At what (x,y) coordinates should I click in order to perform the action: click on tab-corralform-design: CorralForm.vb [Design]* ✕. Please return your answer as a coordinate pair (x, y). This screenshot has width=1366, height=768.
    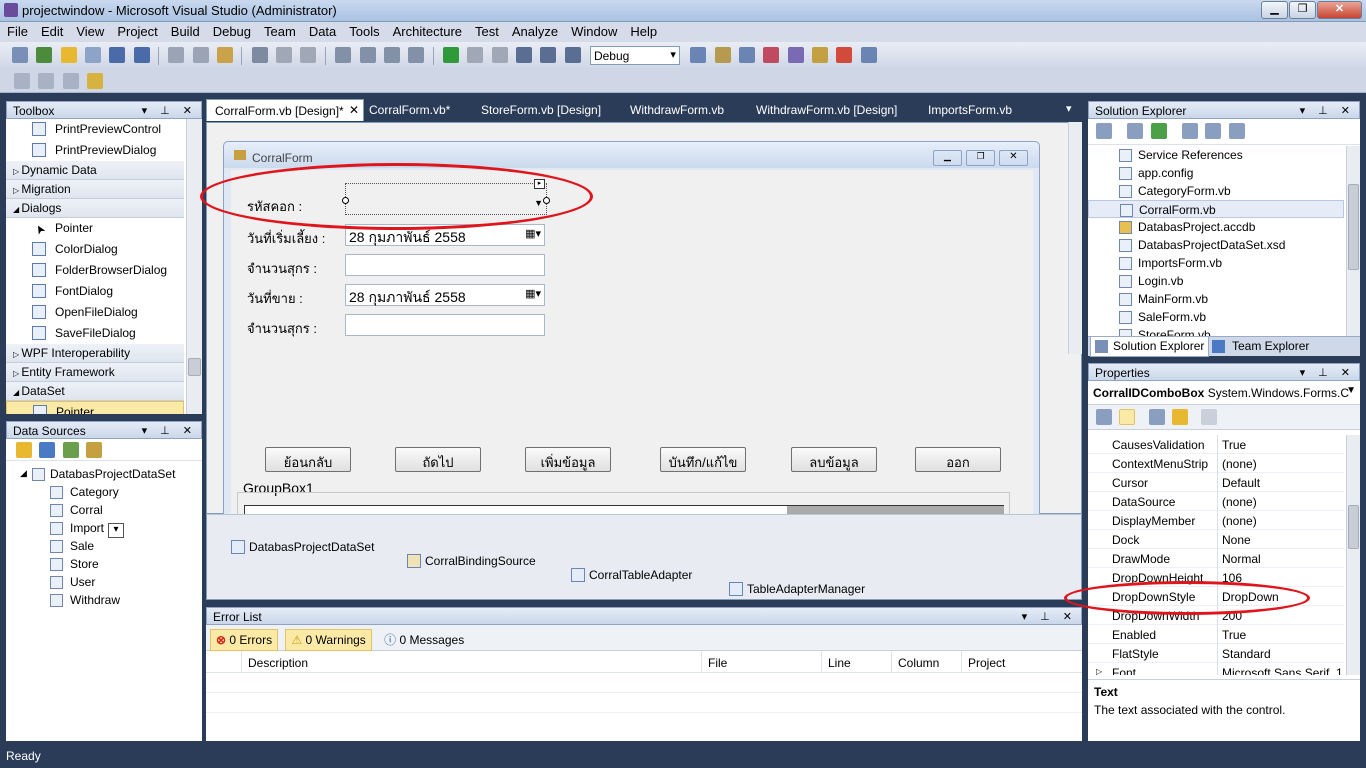
    Looking at the image, I should click on (285, 110).